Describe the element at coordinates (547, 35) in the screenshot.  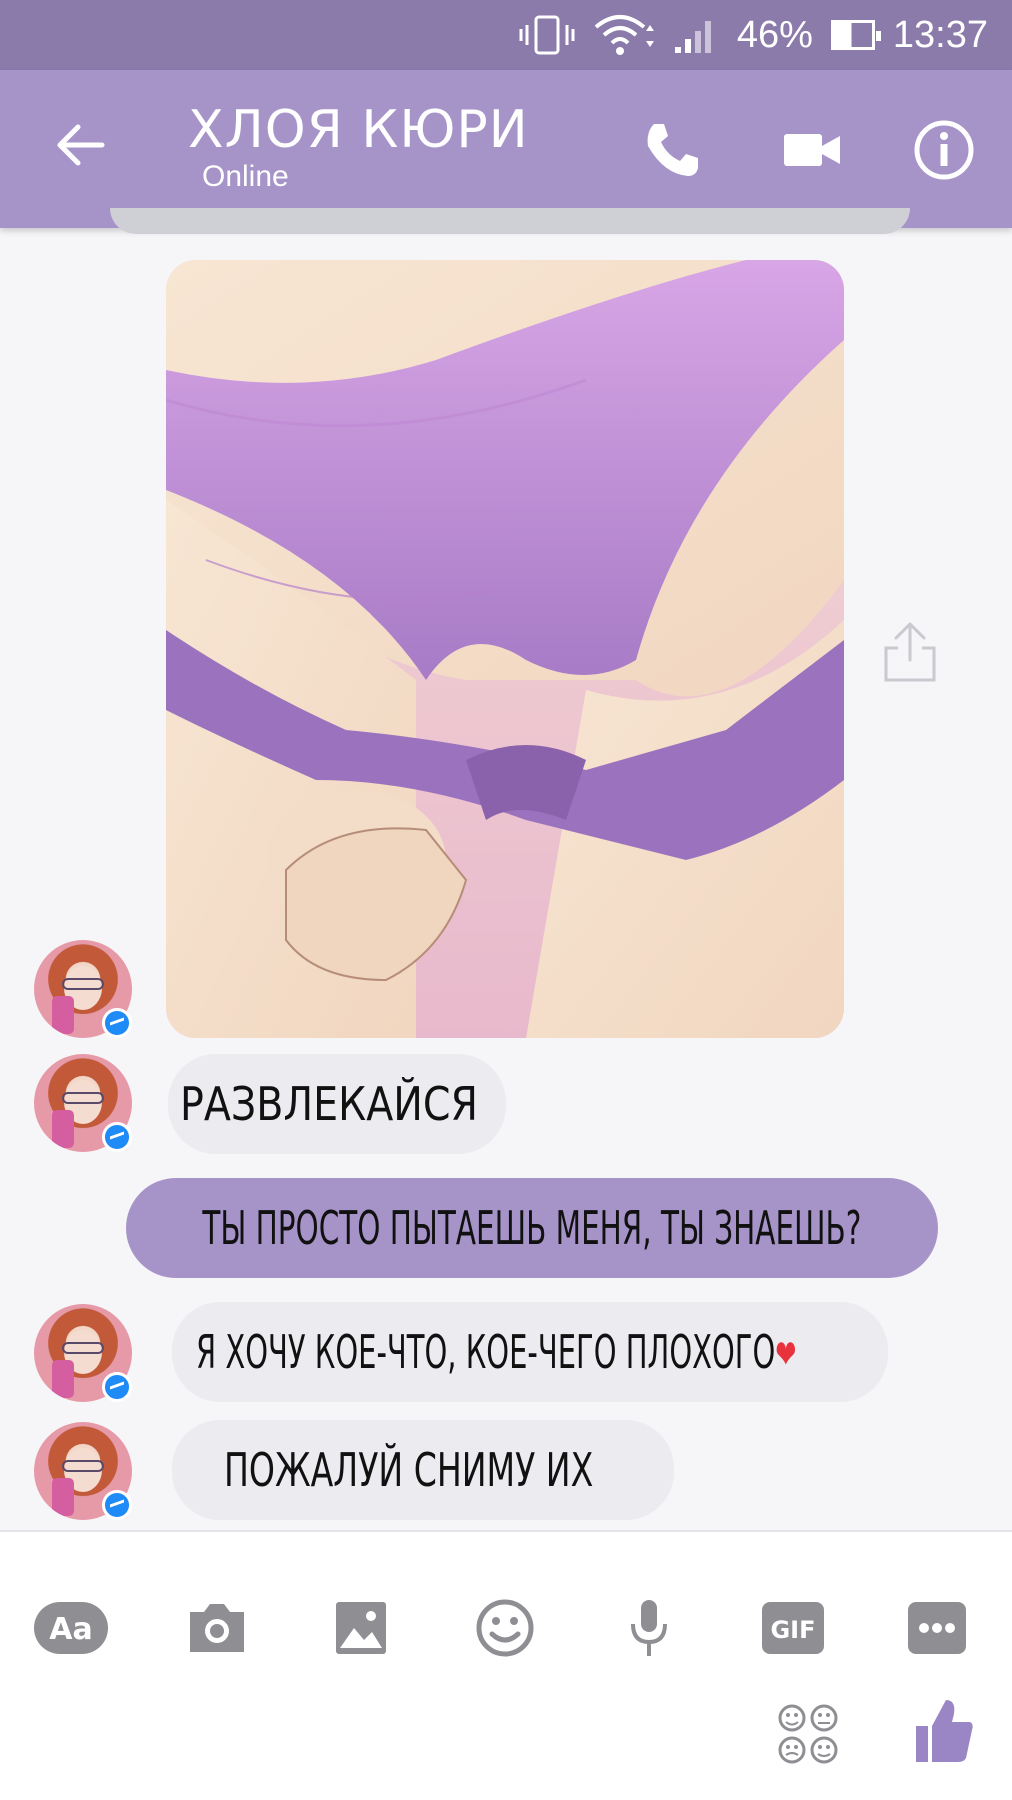
I see `vibrate-icon` at that location.